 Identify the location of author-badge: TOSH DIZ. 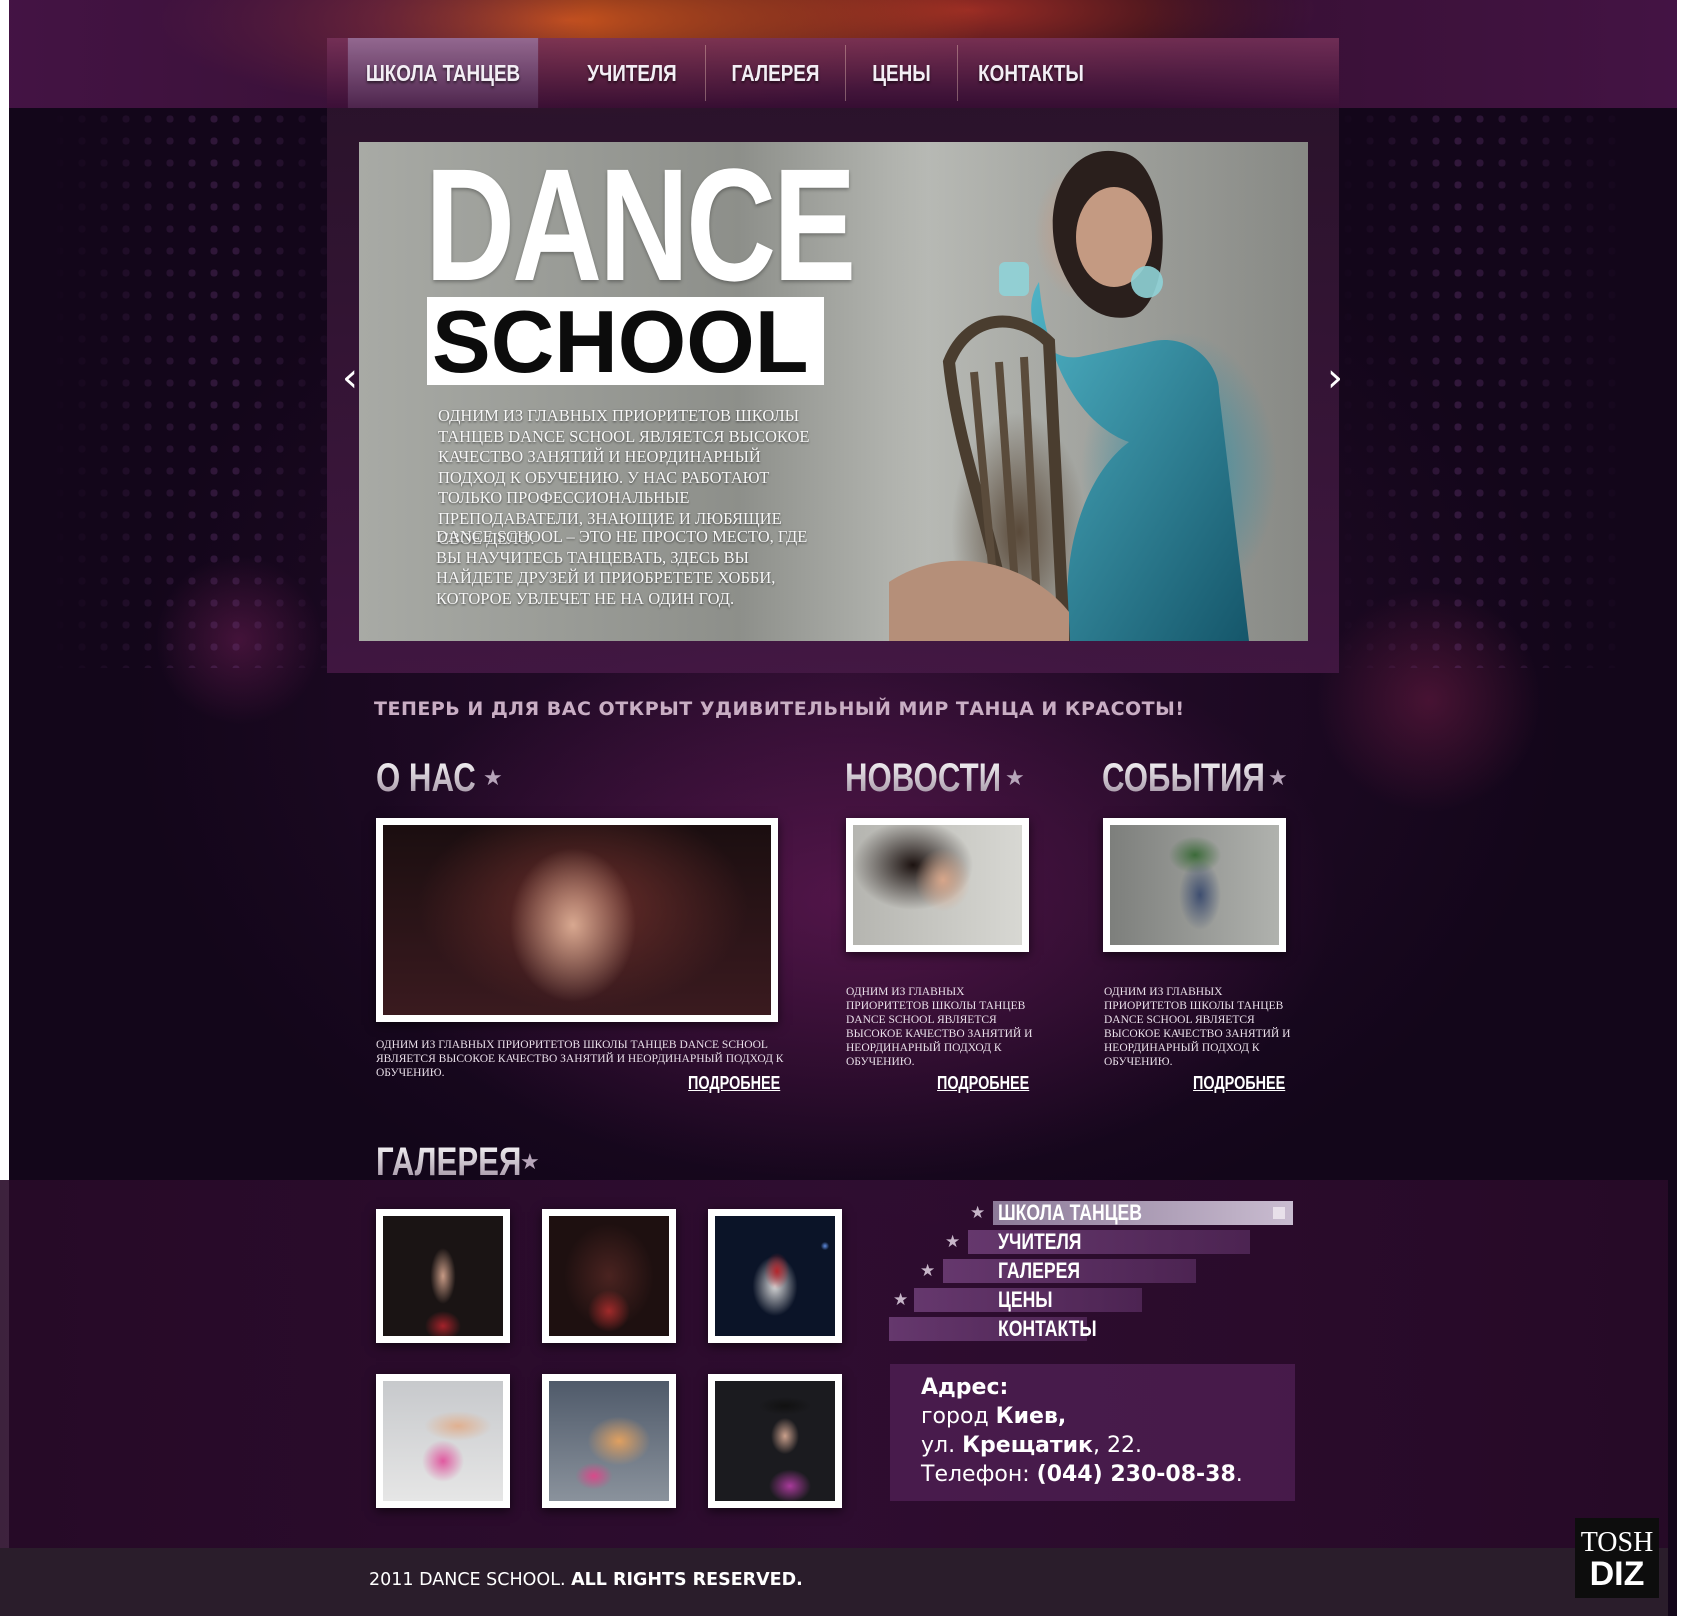
(1617, 1558).